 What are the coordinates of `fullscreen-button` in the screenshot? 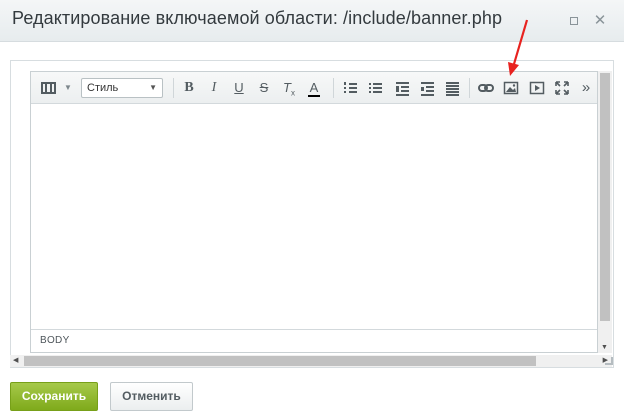 It's located at (562, 88).